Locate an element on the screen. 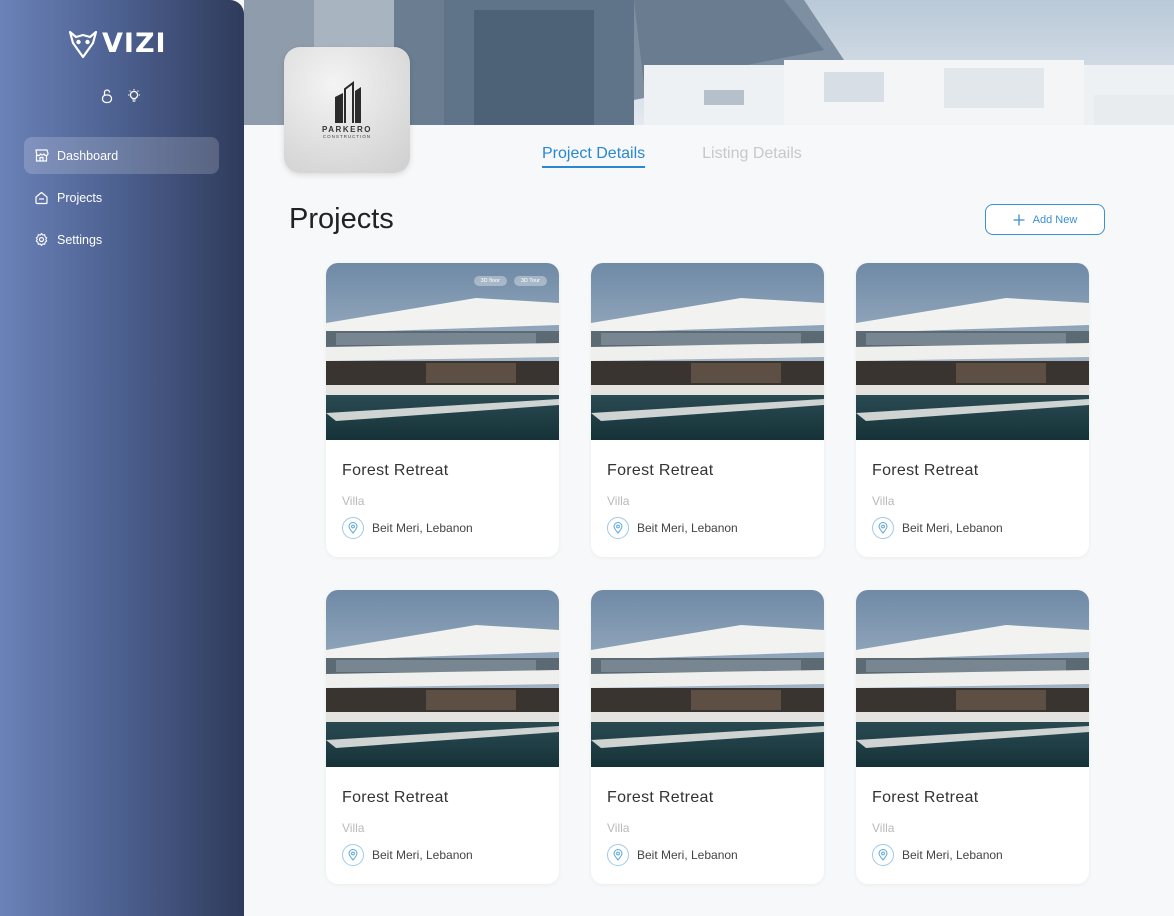  badge-3d-floor: 3D floor is located at coordinates (490, 281).